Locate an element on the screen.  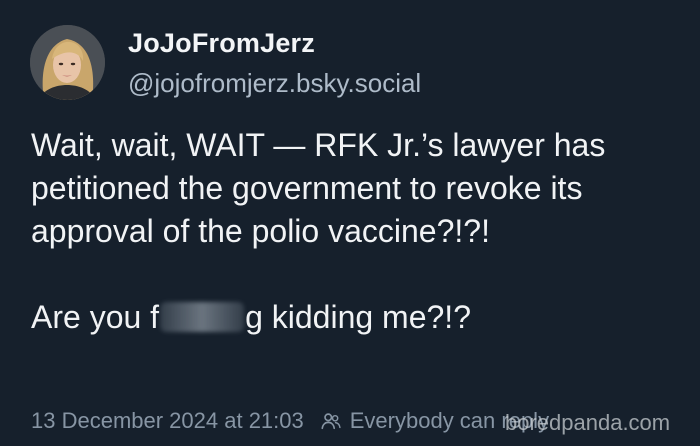
profile-photo-icon is located at coordinates (67, 62).